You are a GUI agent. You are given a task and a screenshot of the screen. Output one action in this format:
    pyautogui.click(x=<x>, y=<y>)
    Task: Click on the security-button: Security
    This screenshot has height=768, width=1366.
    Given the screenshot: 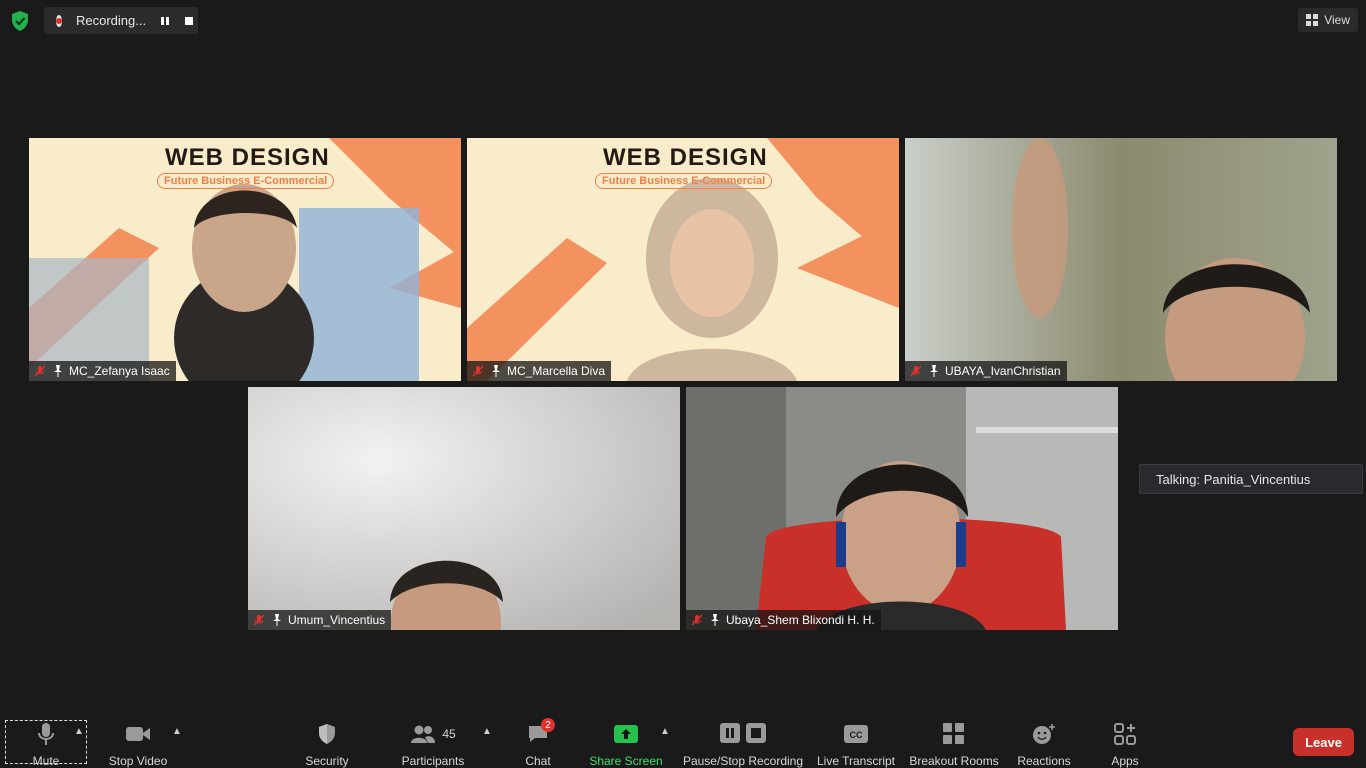 What is the action you would take?
    pyautogui.click(x=327, y=740)
    